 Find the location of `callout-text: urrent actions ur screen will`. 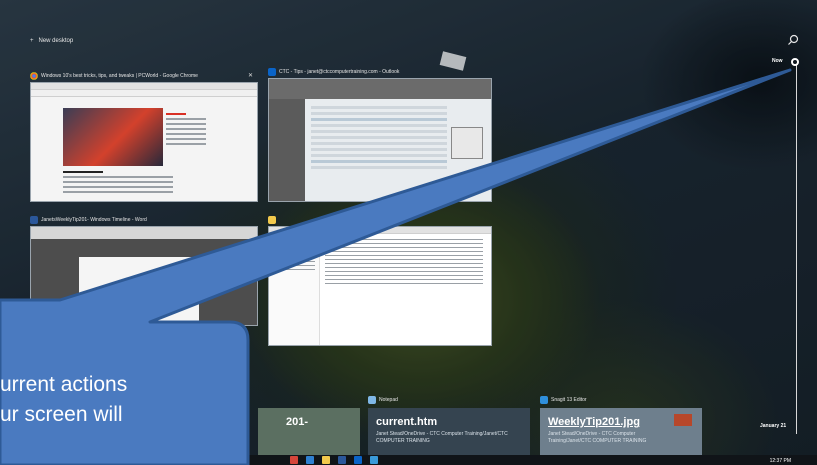

callout-text: urrent actions ur screen will is located at coordinates (125, 400).